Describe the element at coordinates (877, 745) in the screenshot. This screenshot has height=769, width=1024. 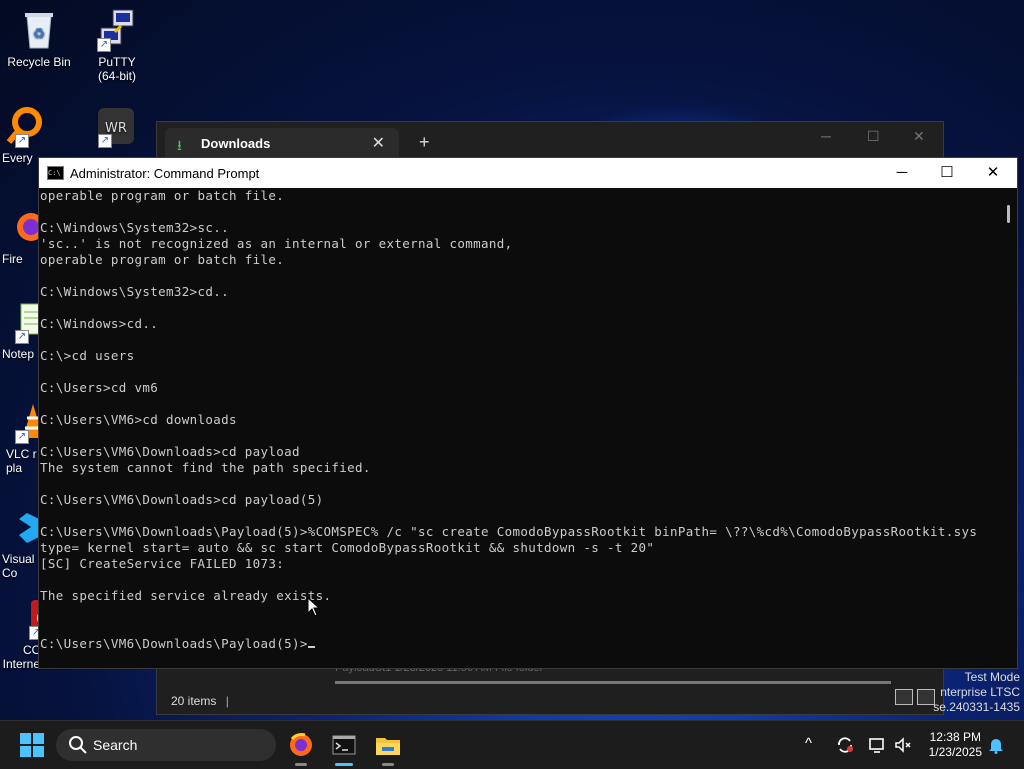
I see `network-icon` at that location.